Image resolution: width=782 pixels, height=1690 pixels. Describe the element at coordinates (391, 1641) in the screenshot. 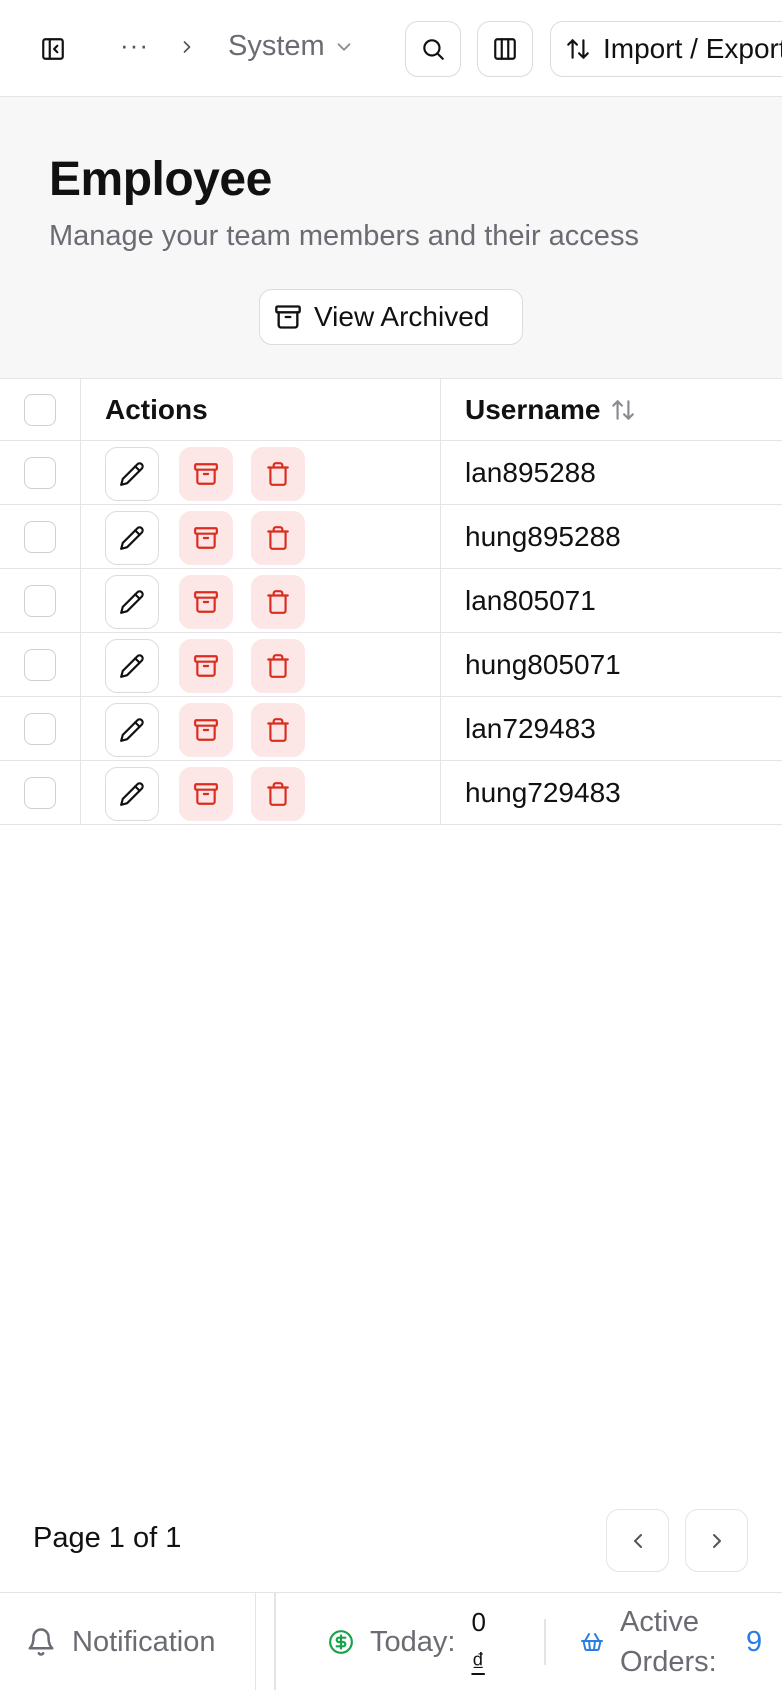

I see `status-footer: Notification Today: 0 ₫ Active Orders: 9` at that location.